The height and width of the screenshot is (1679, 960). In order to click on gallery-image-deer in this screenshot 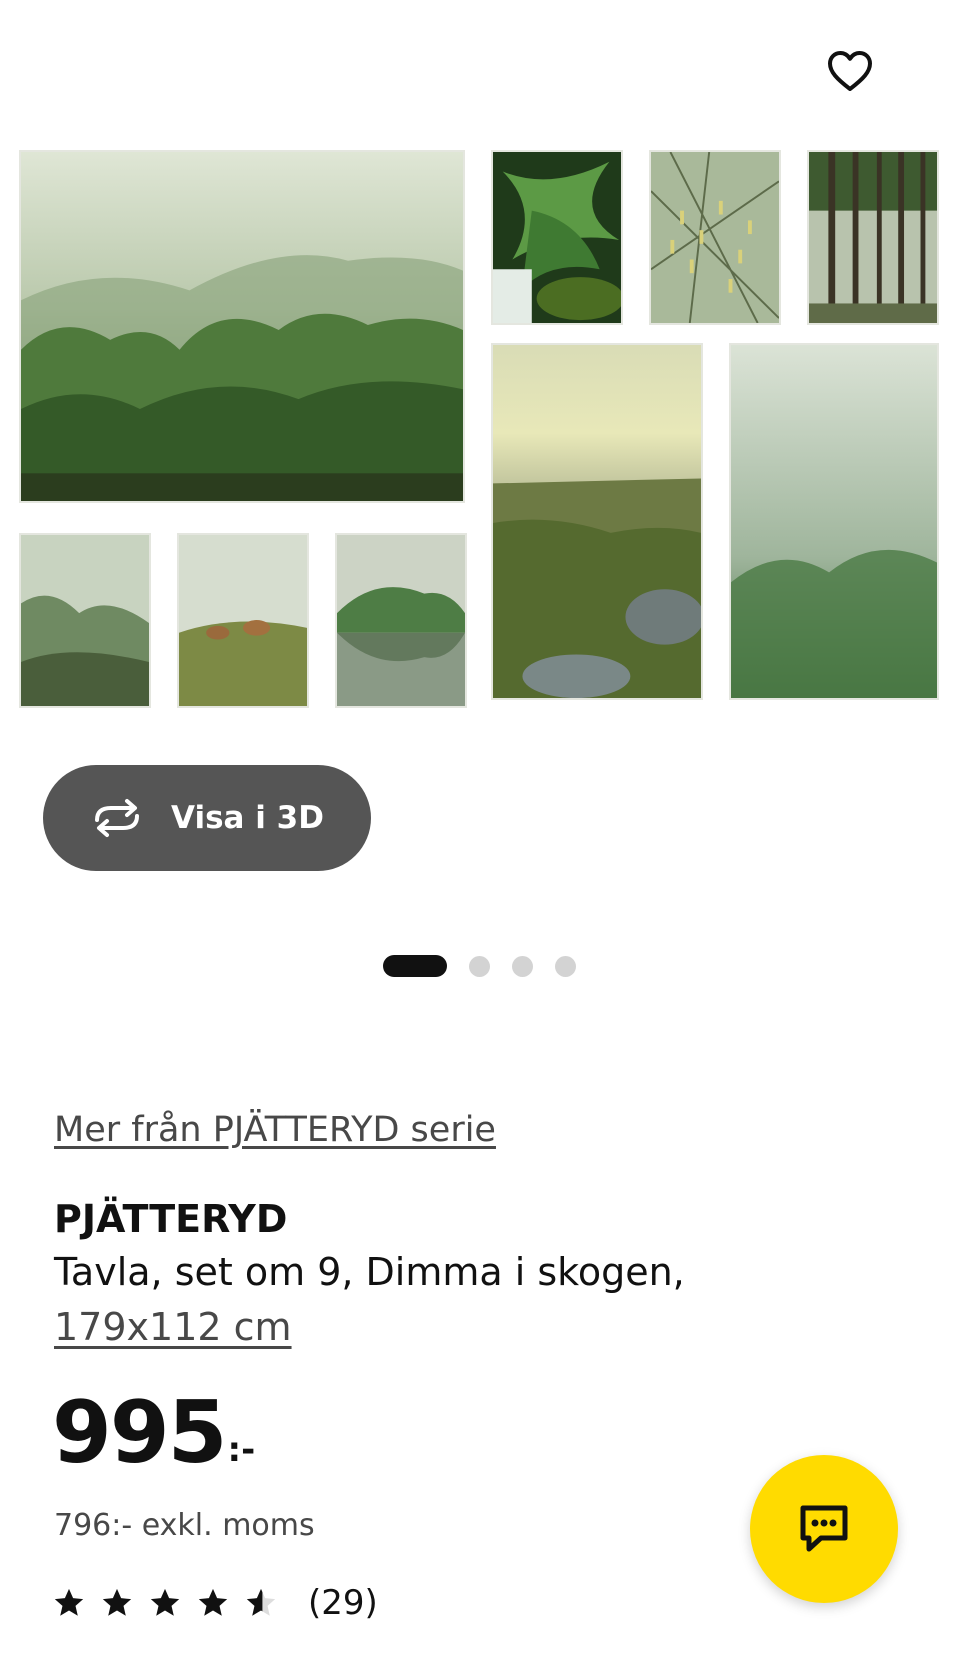, I will do `click(243, 620)`.